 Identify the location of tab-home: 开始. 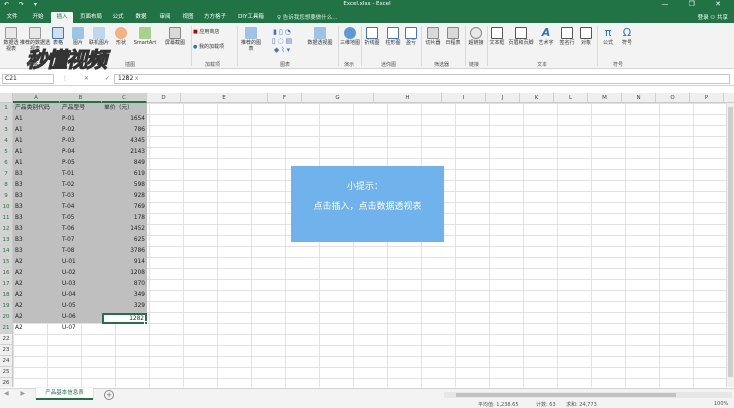
(38, 17).